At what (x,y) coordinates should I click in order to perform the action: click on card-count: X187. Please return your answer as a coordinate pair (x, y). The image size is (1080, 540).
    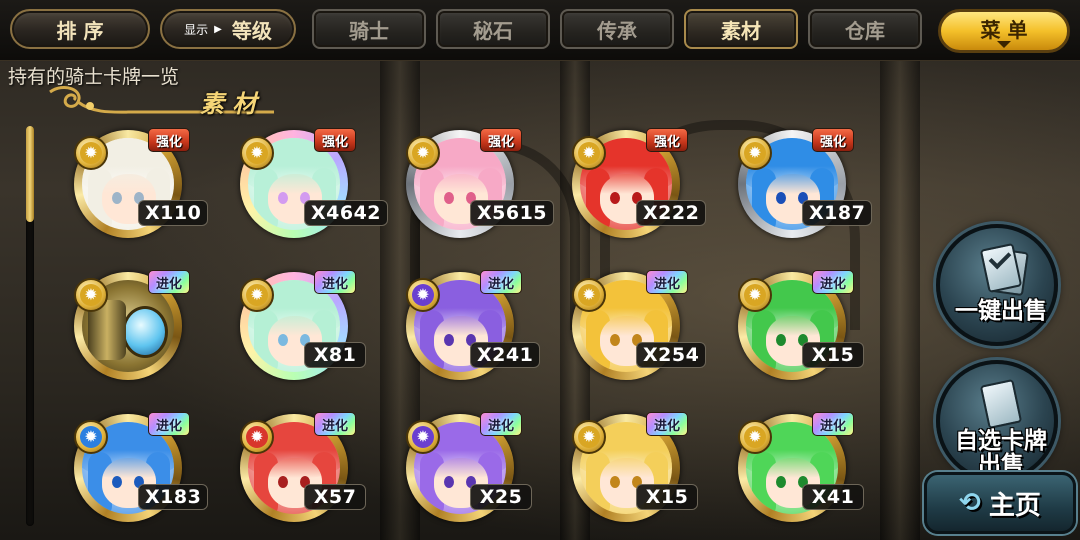
    Looking at the image, I should click on (837, 213).